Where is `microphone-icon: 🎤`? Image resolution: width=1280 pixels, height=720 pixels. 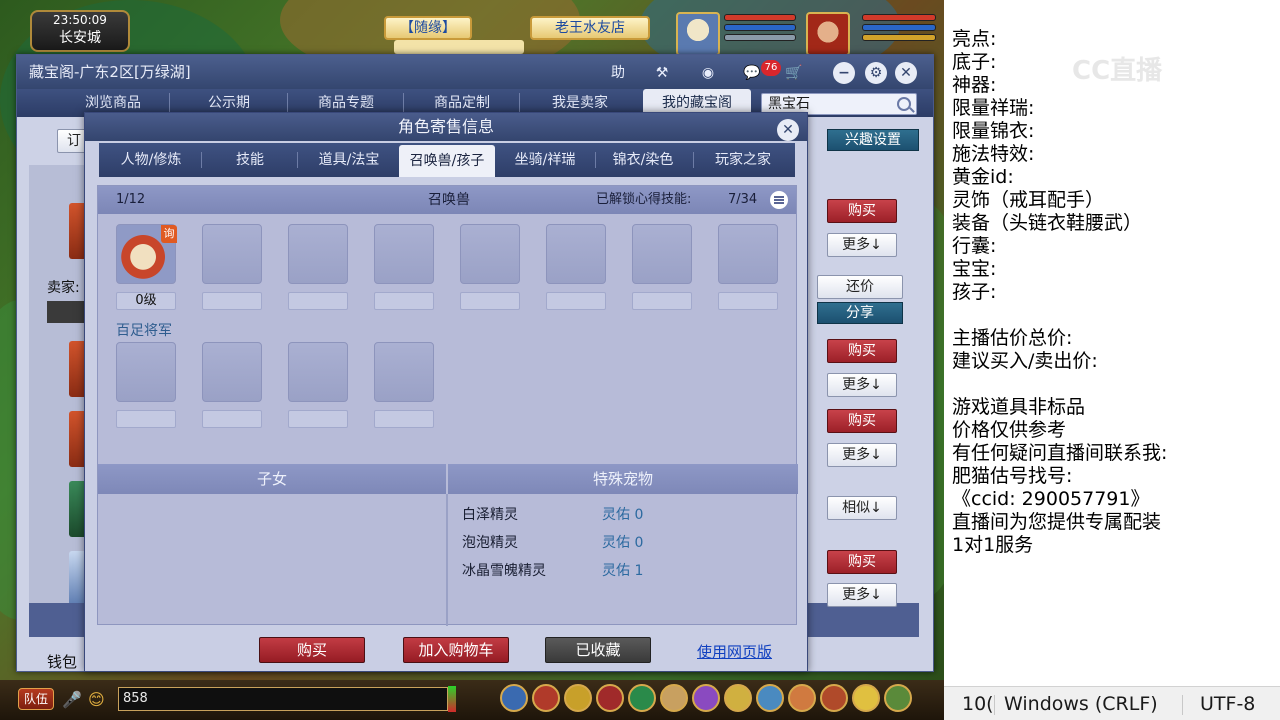
microphone-icon: 🎤 is located at coordinates (72, 699).